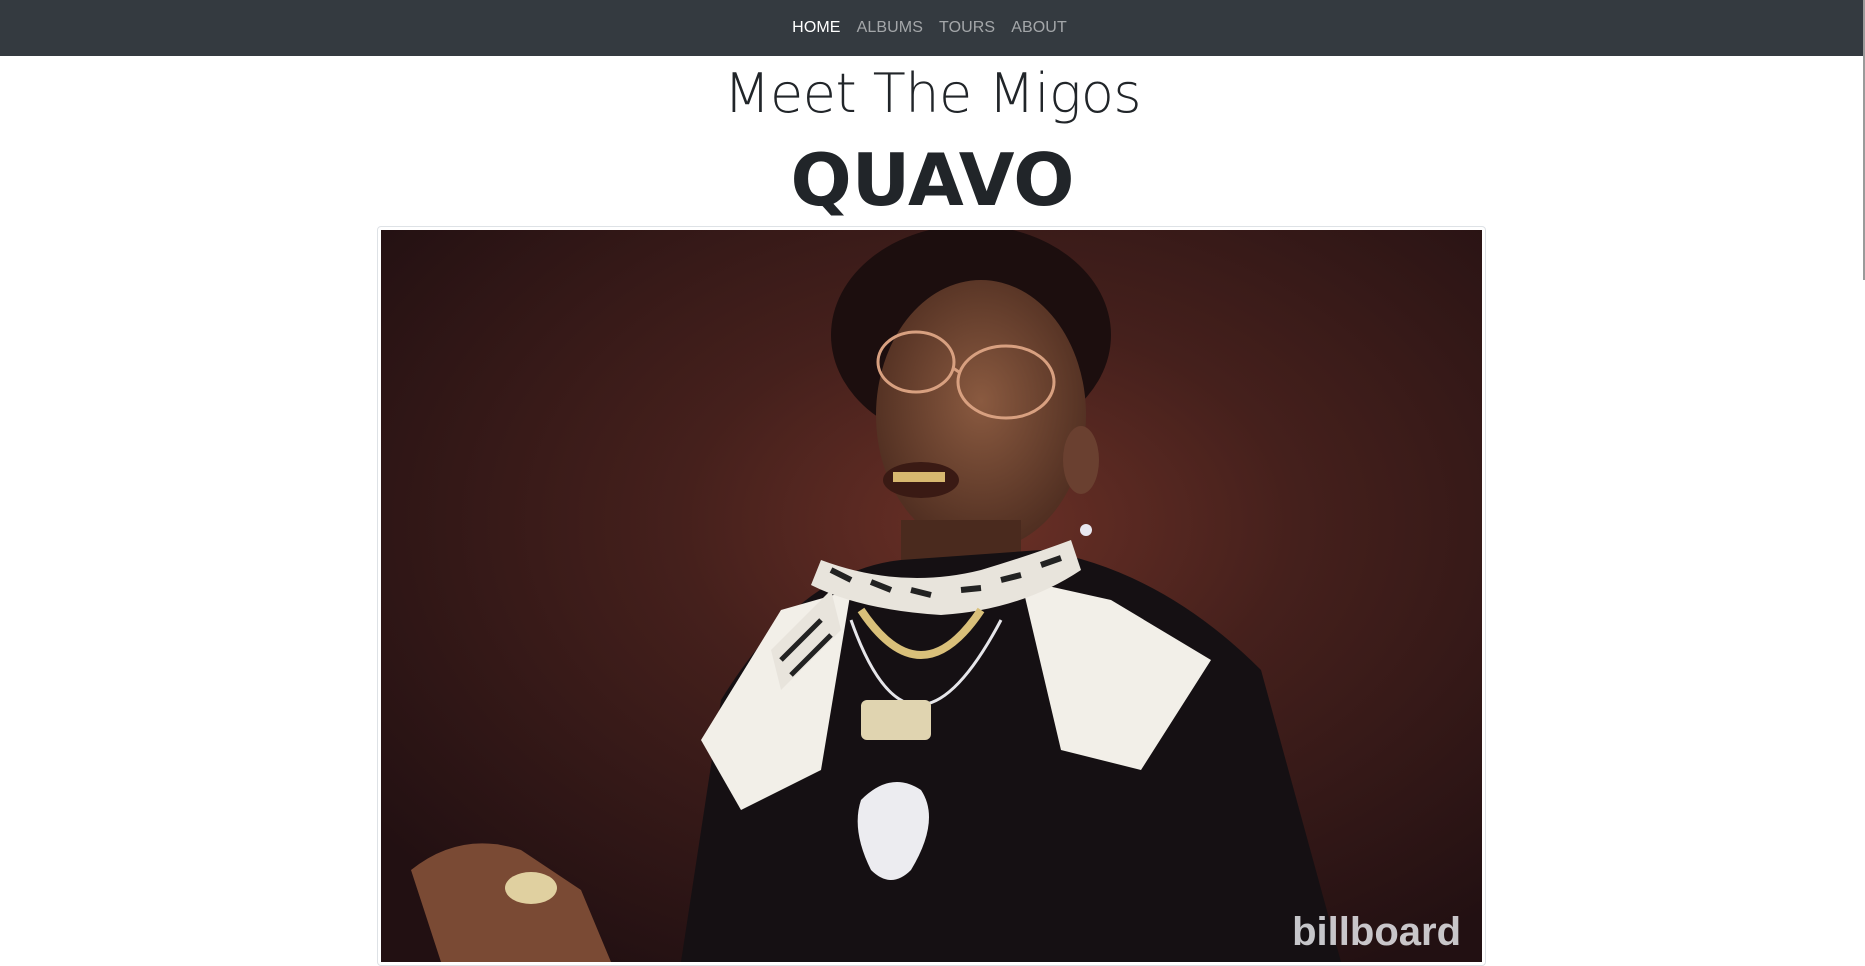  I want to click on nav-home-link: HOME, so click(816, 28).